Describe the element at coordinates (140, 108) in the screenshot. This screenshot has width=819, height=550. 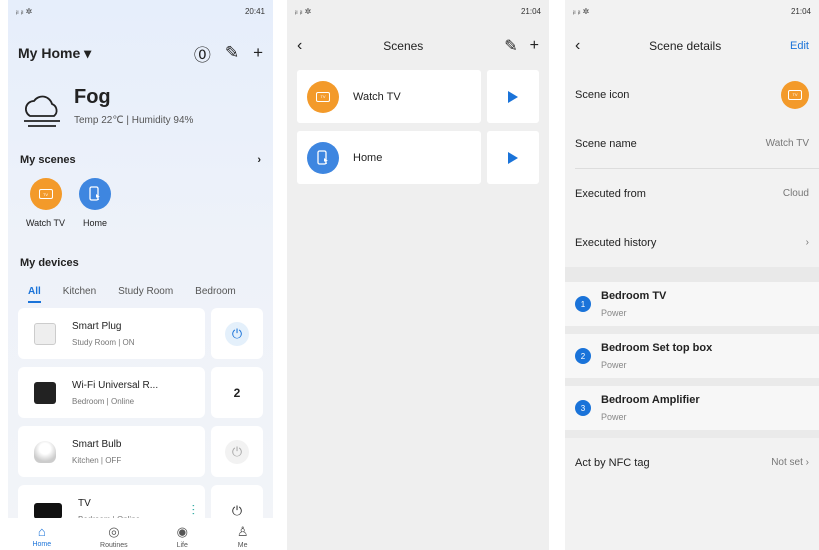
I see `weather-panel: Fog Temp 22℃ | Humidity 94%` at that location.